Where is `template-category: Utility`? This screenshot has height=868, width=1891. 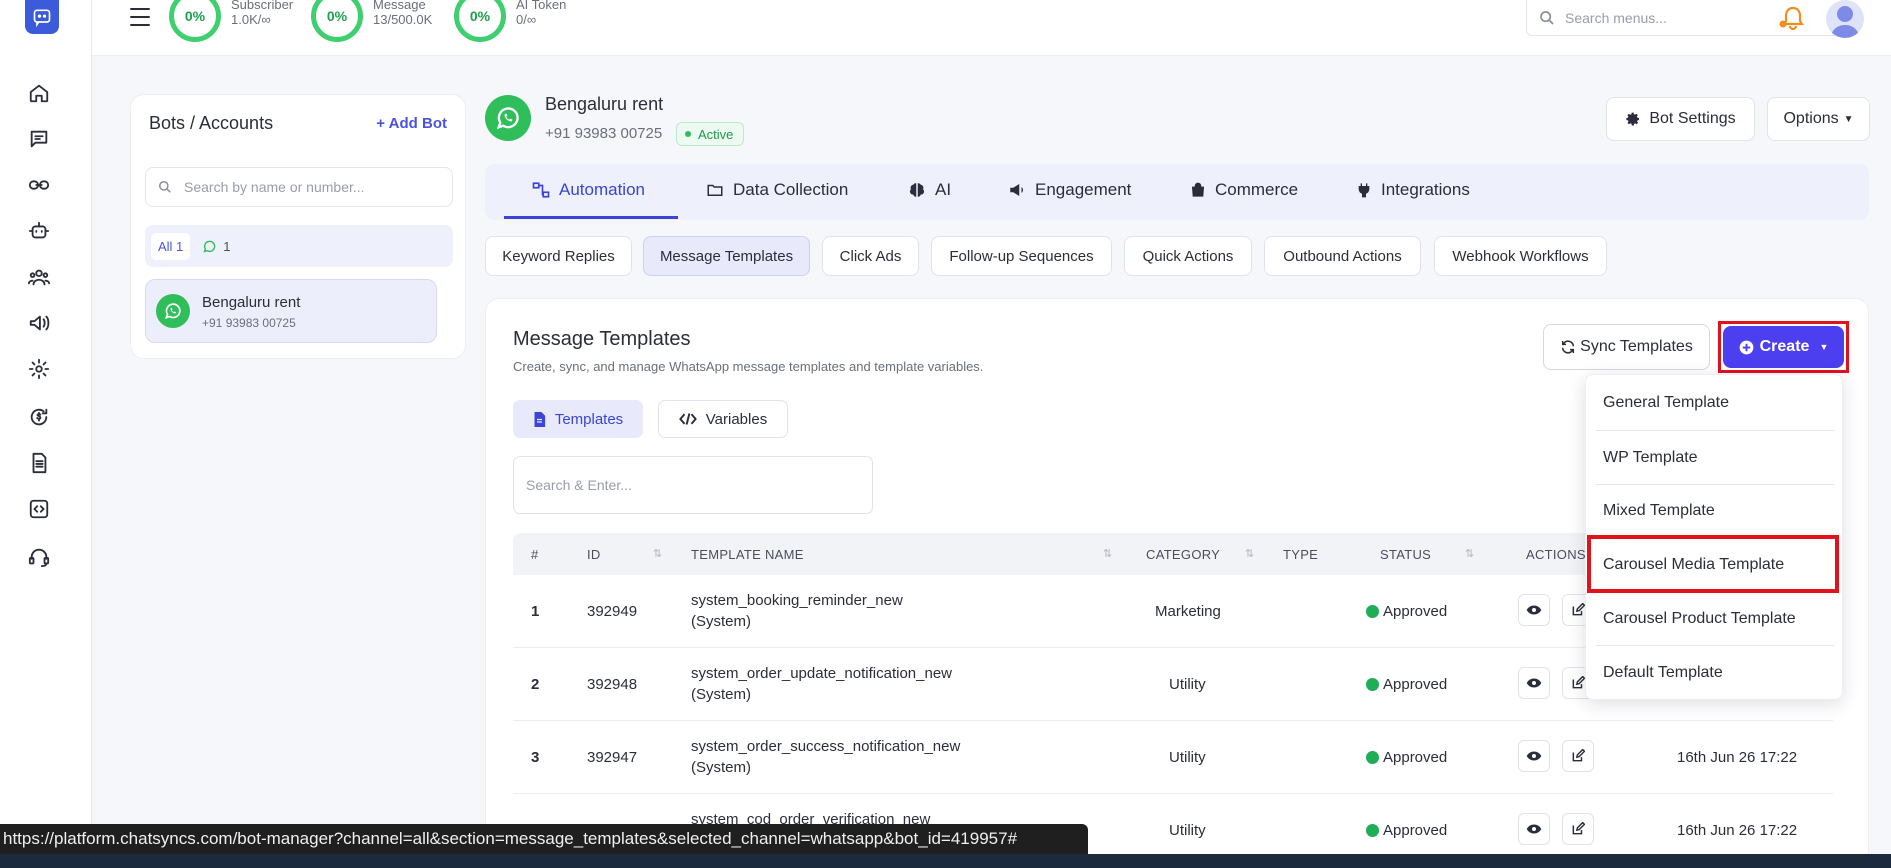
template-category: Utility is located at coordinates (1187, 684).